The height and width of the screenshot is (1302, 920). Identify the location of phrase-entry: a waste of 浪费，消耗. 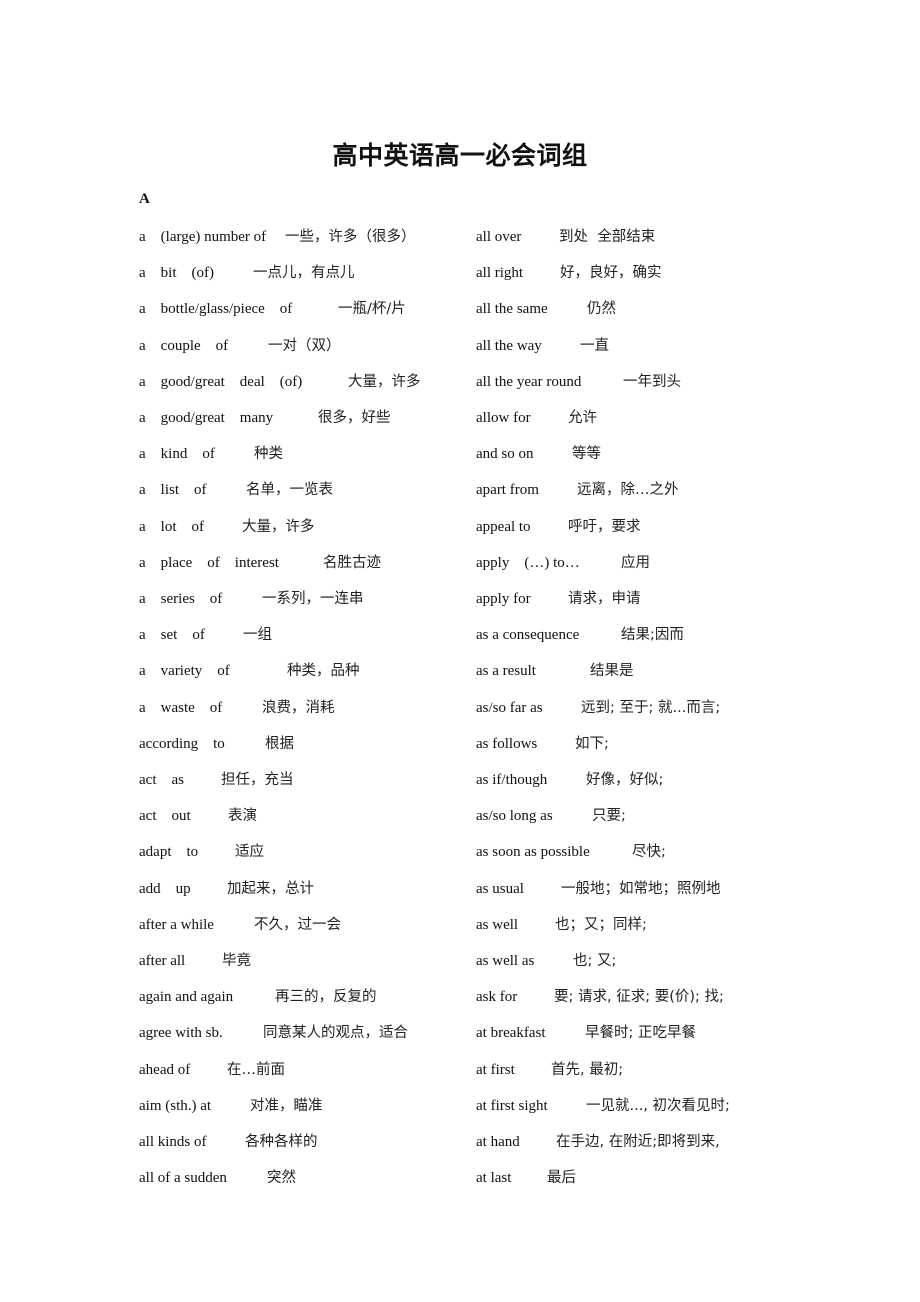
(304, 708).